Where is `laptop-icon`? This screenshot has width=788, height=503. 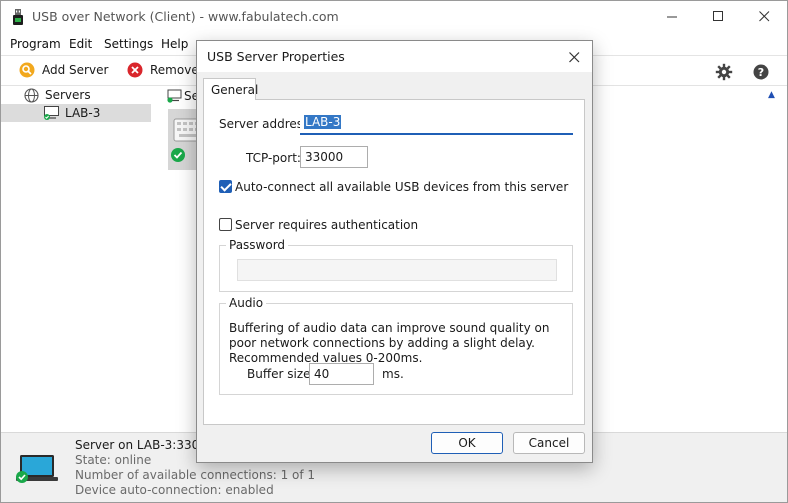 laptop-icon is located at coordinates (37, 469).